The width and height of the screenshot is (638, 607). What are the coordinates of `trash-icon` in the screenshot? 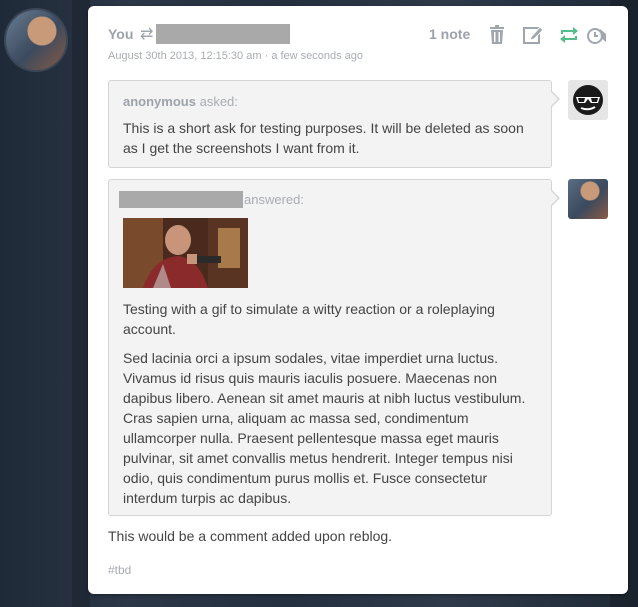 It's located at (497, 35).